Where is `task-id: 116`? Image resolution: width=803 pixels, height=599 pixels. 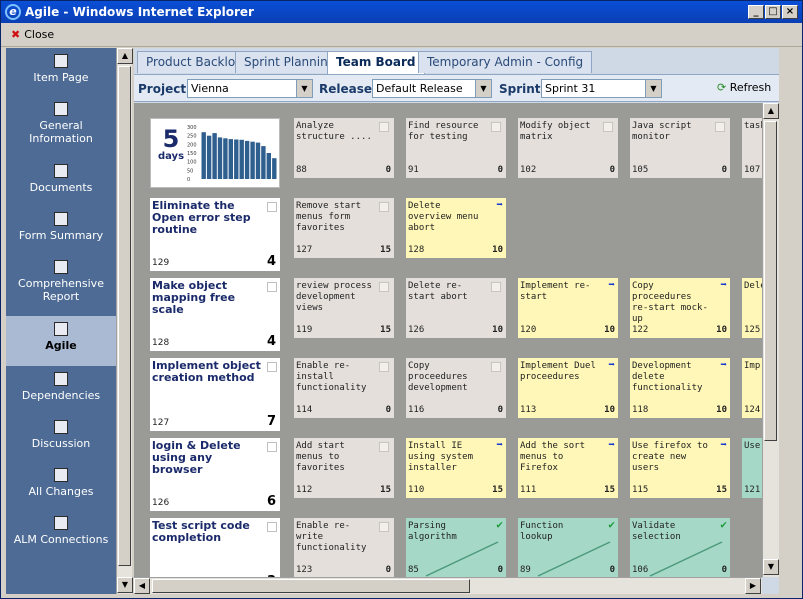 task-id: 116 is located at coordinates (416, 410).